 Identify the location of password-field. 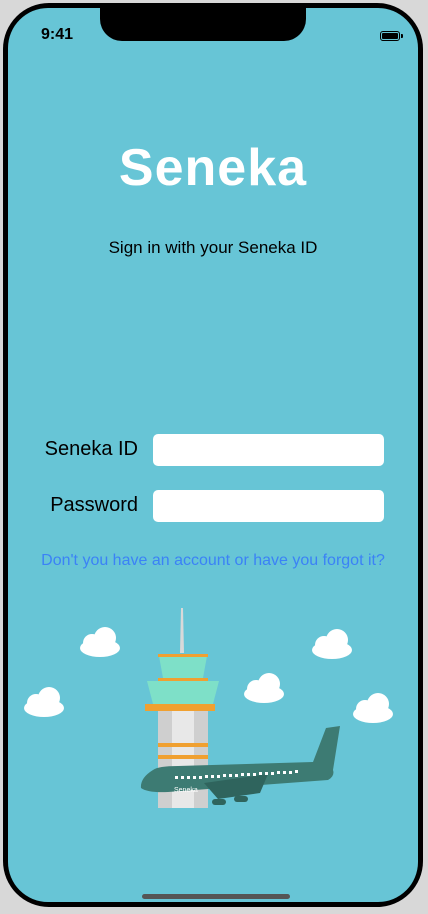
(268, 506).